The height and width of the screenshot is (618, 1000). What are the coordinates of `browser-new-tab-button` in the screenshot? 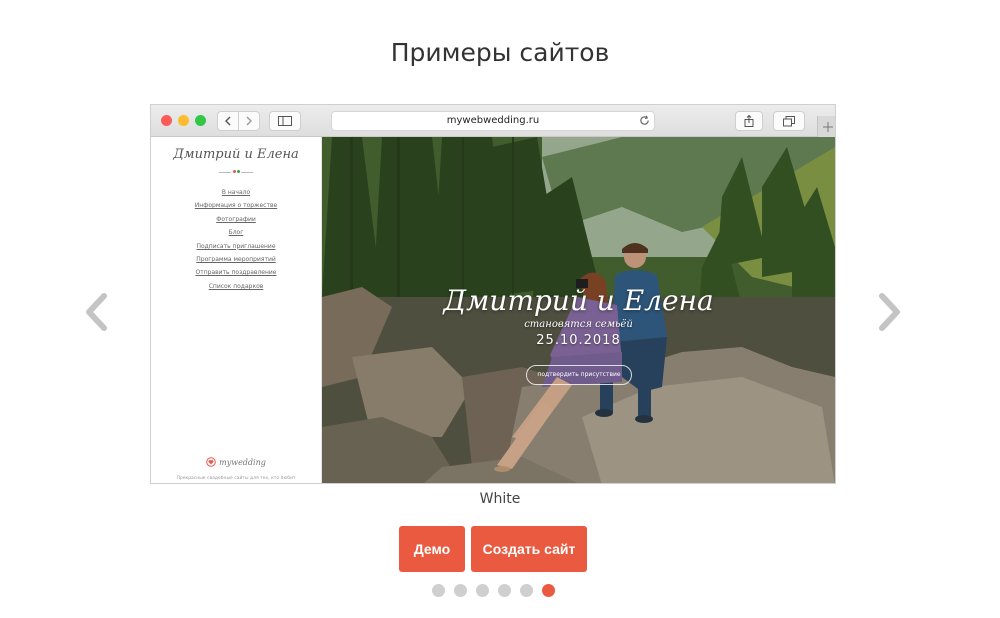 It's located at (826, 126).